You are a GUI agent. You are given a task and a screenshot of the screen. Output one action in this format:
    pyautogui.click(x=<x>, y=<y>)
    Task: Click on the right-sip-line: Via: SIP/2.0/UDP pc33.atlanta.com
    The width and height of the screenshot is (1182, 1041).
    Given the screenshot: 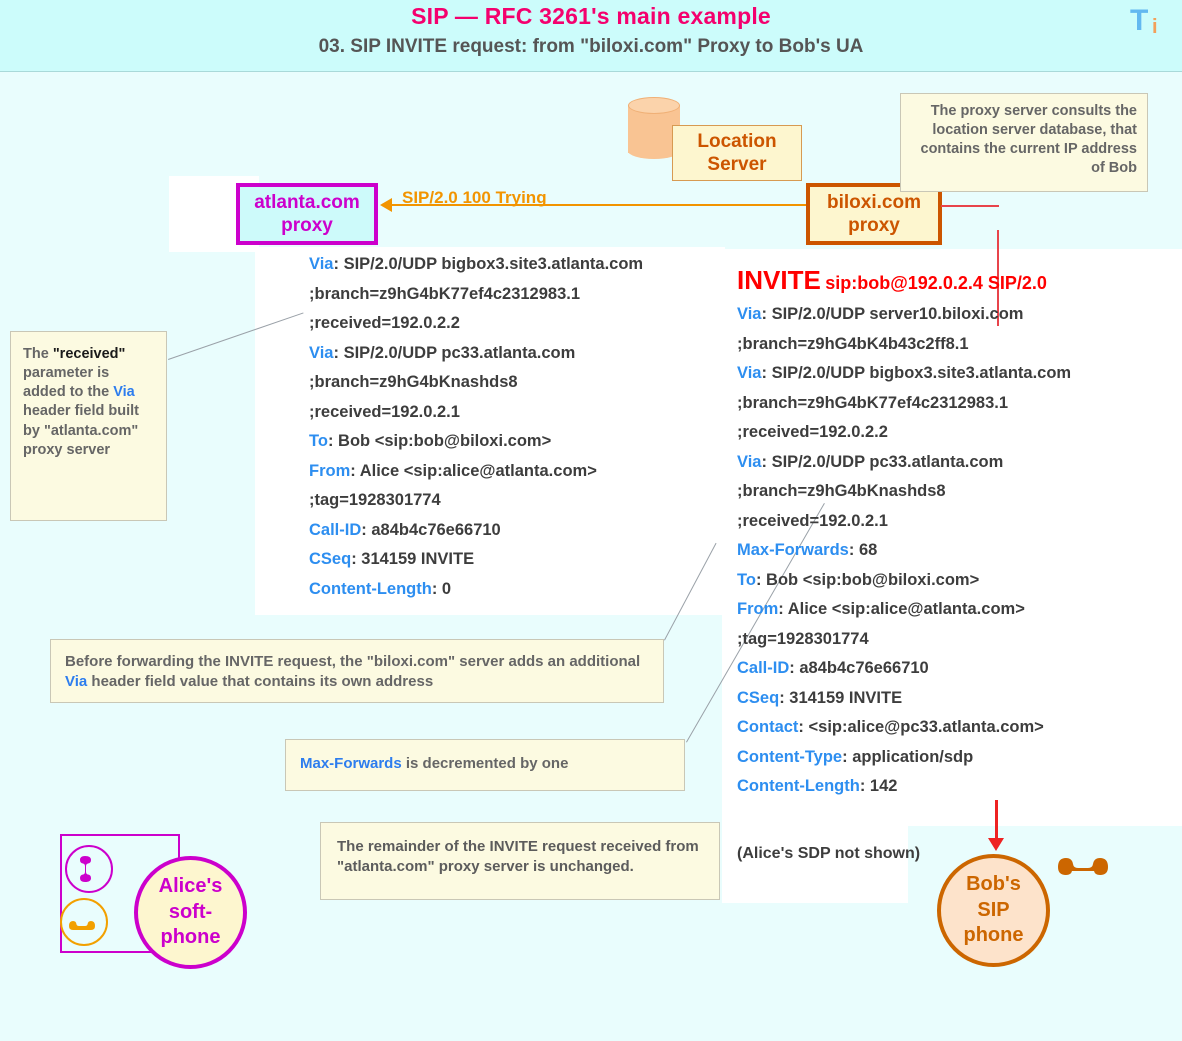 What is the action you would take?
    pyautogui.click(x=904, y=463)
    